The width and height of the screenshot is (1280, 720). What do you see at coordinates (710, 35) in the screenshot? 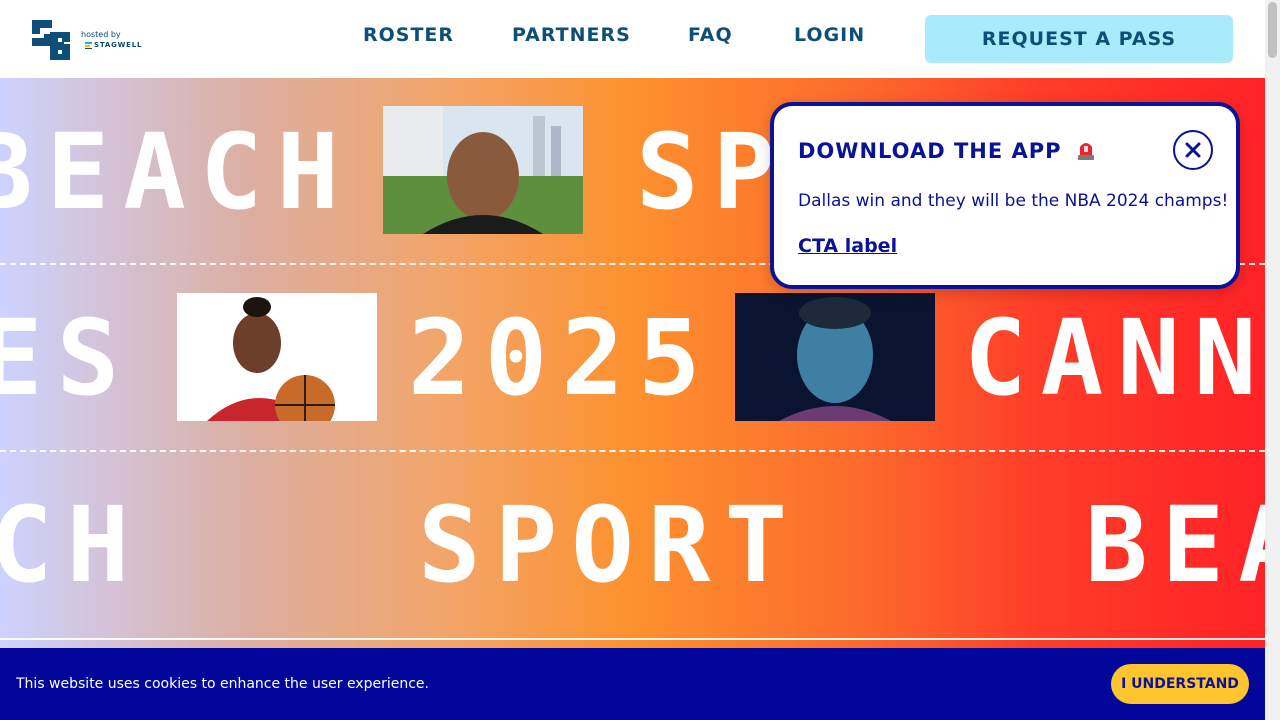
I see `nav-faq: FAQ` at bounding box center [710, 35].